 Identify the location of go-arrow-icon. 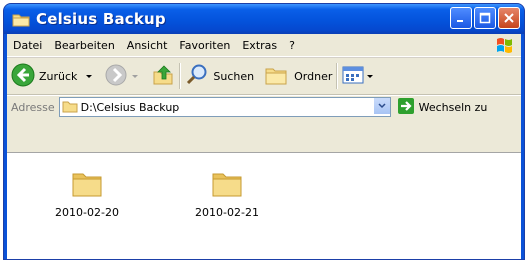
(406, 107).